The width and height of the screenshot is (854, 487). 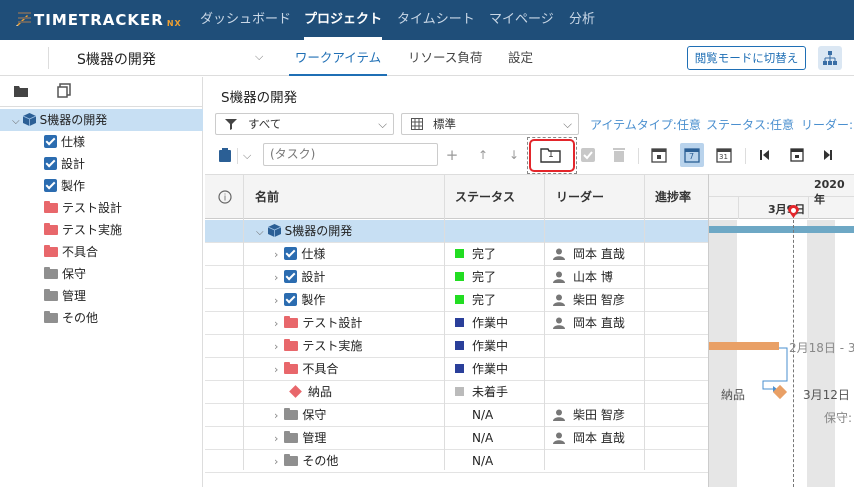 What do you see at coordinates (781, 229) in the screenshot?
I see `project-bar` at bounding box center [781, 229].